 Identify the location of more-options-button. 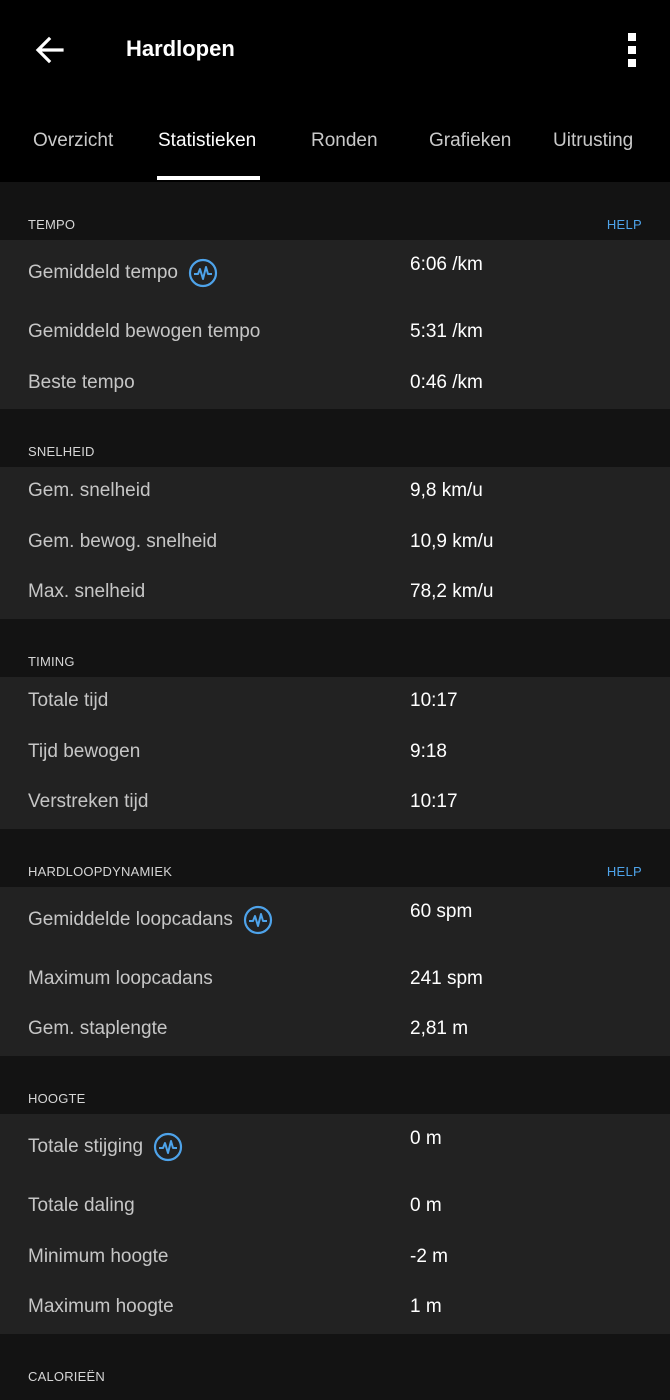
(632, 50).